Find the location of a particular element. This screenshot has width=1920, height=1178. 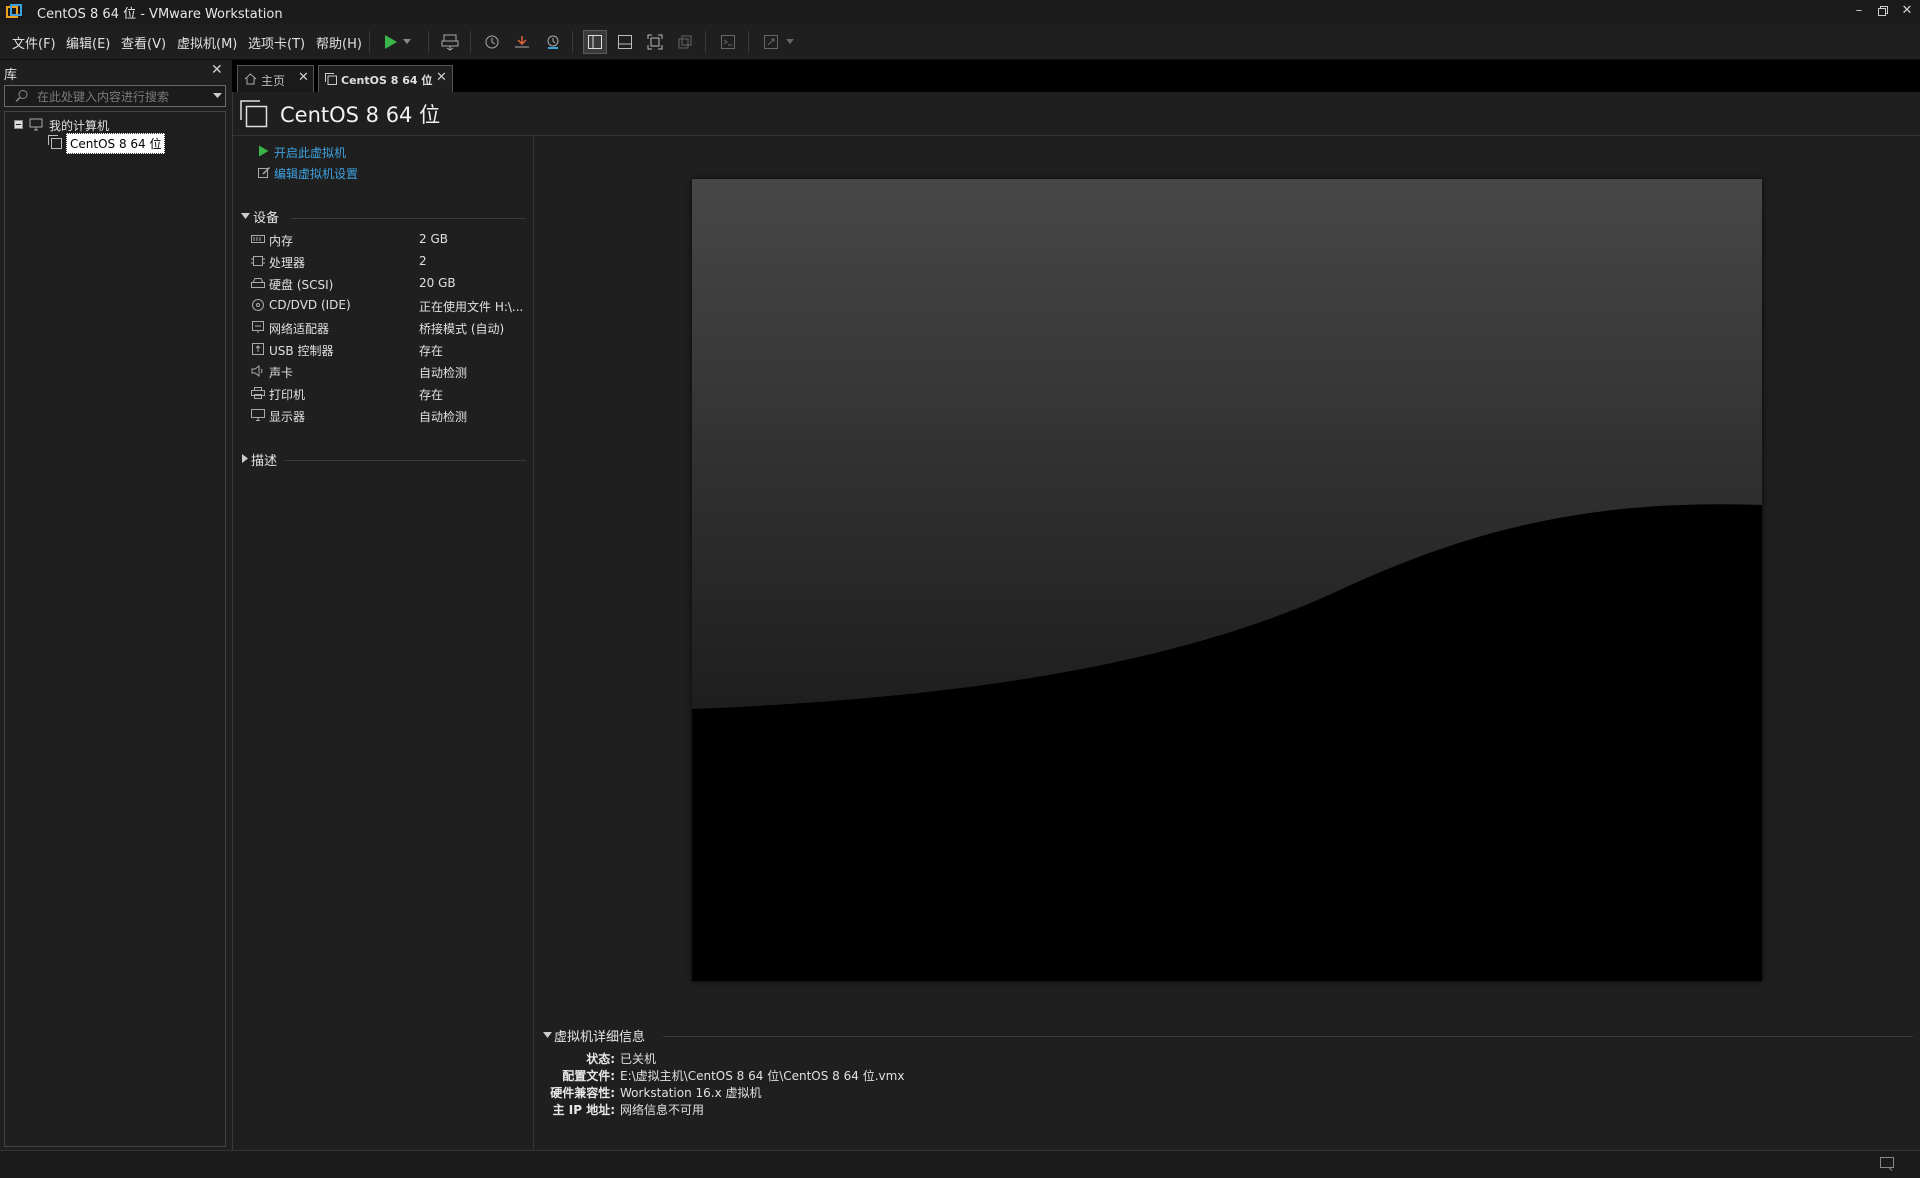

tree-item-my-computer: 我的计算机 is located at coordinates (79, 125).